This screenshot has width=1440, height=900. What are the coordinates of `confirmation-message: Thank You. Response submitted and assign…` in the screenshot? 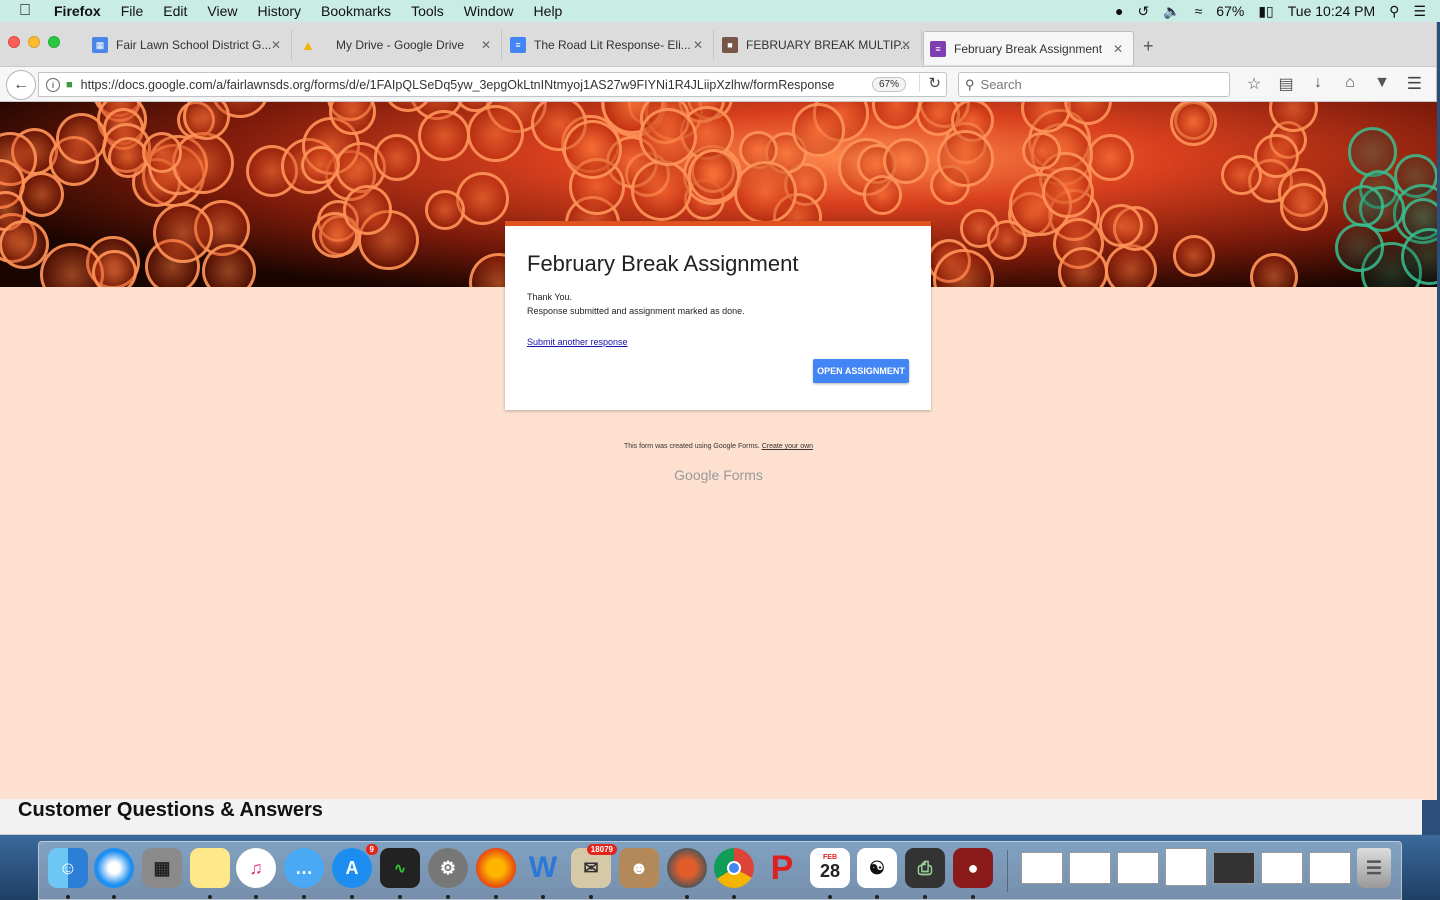 It's located at (636, 304).